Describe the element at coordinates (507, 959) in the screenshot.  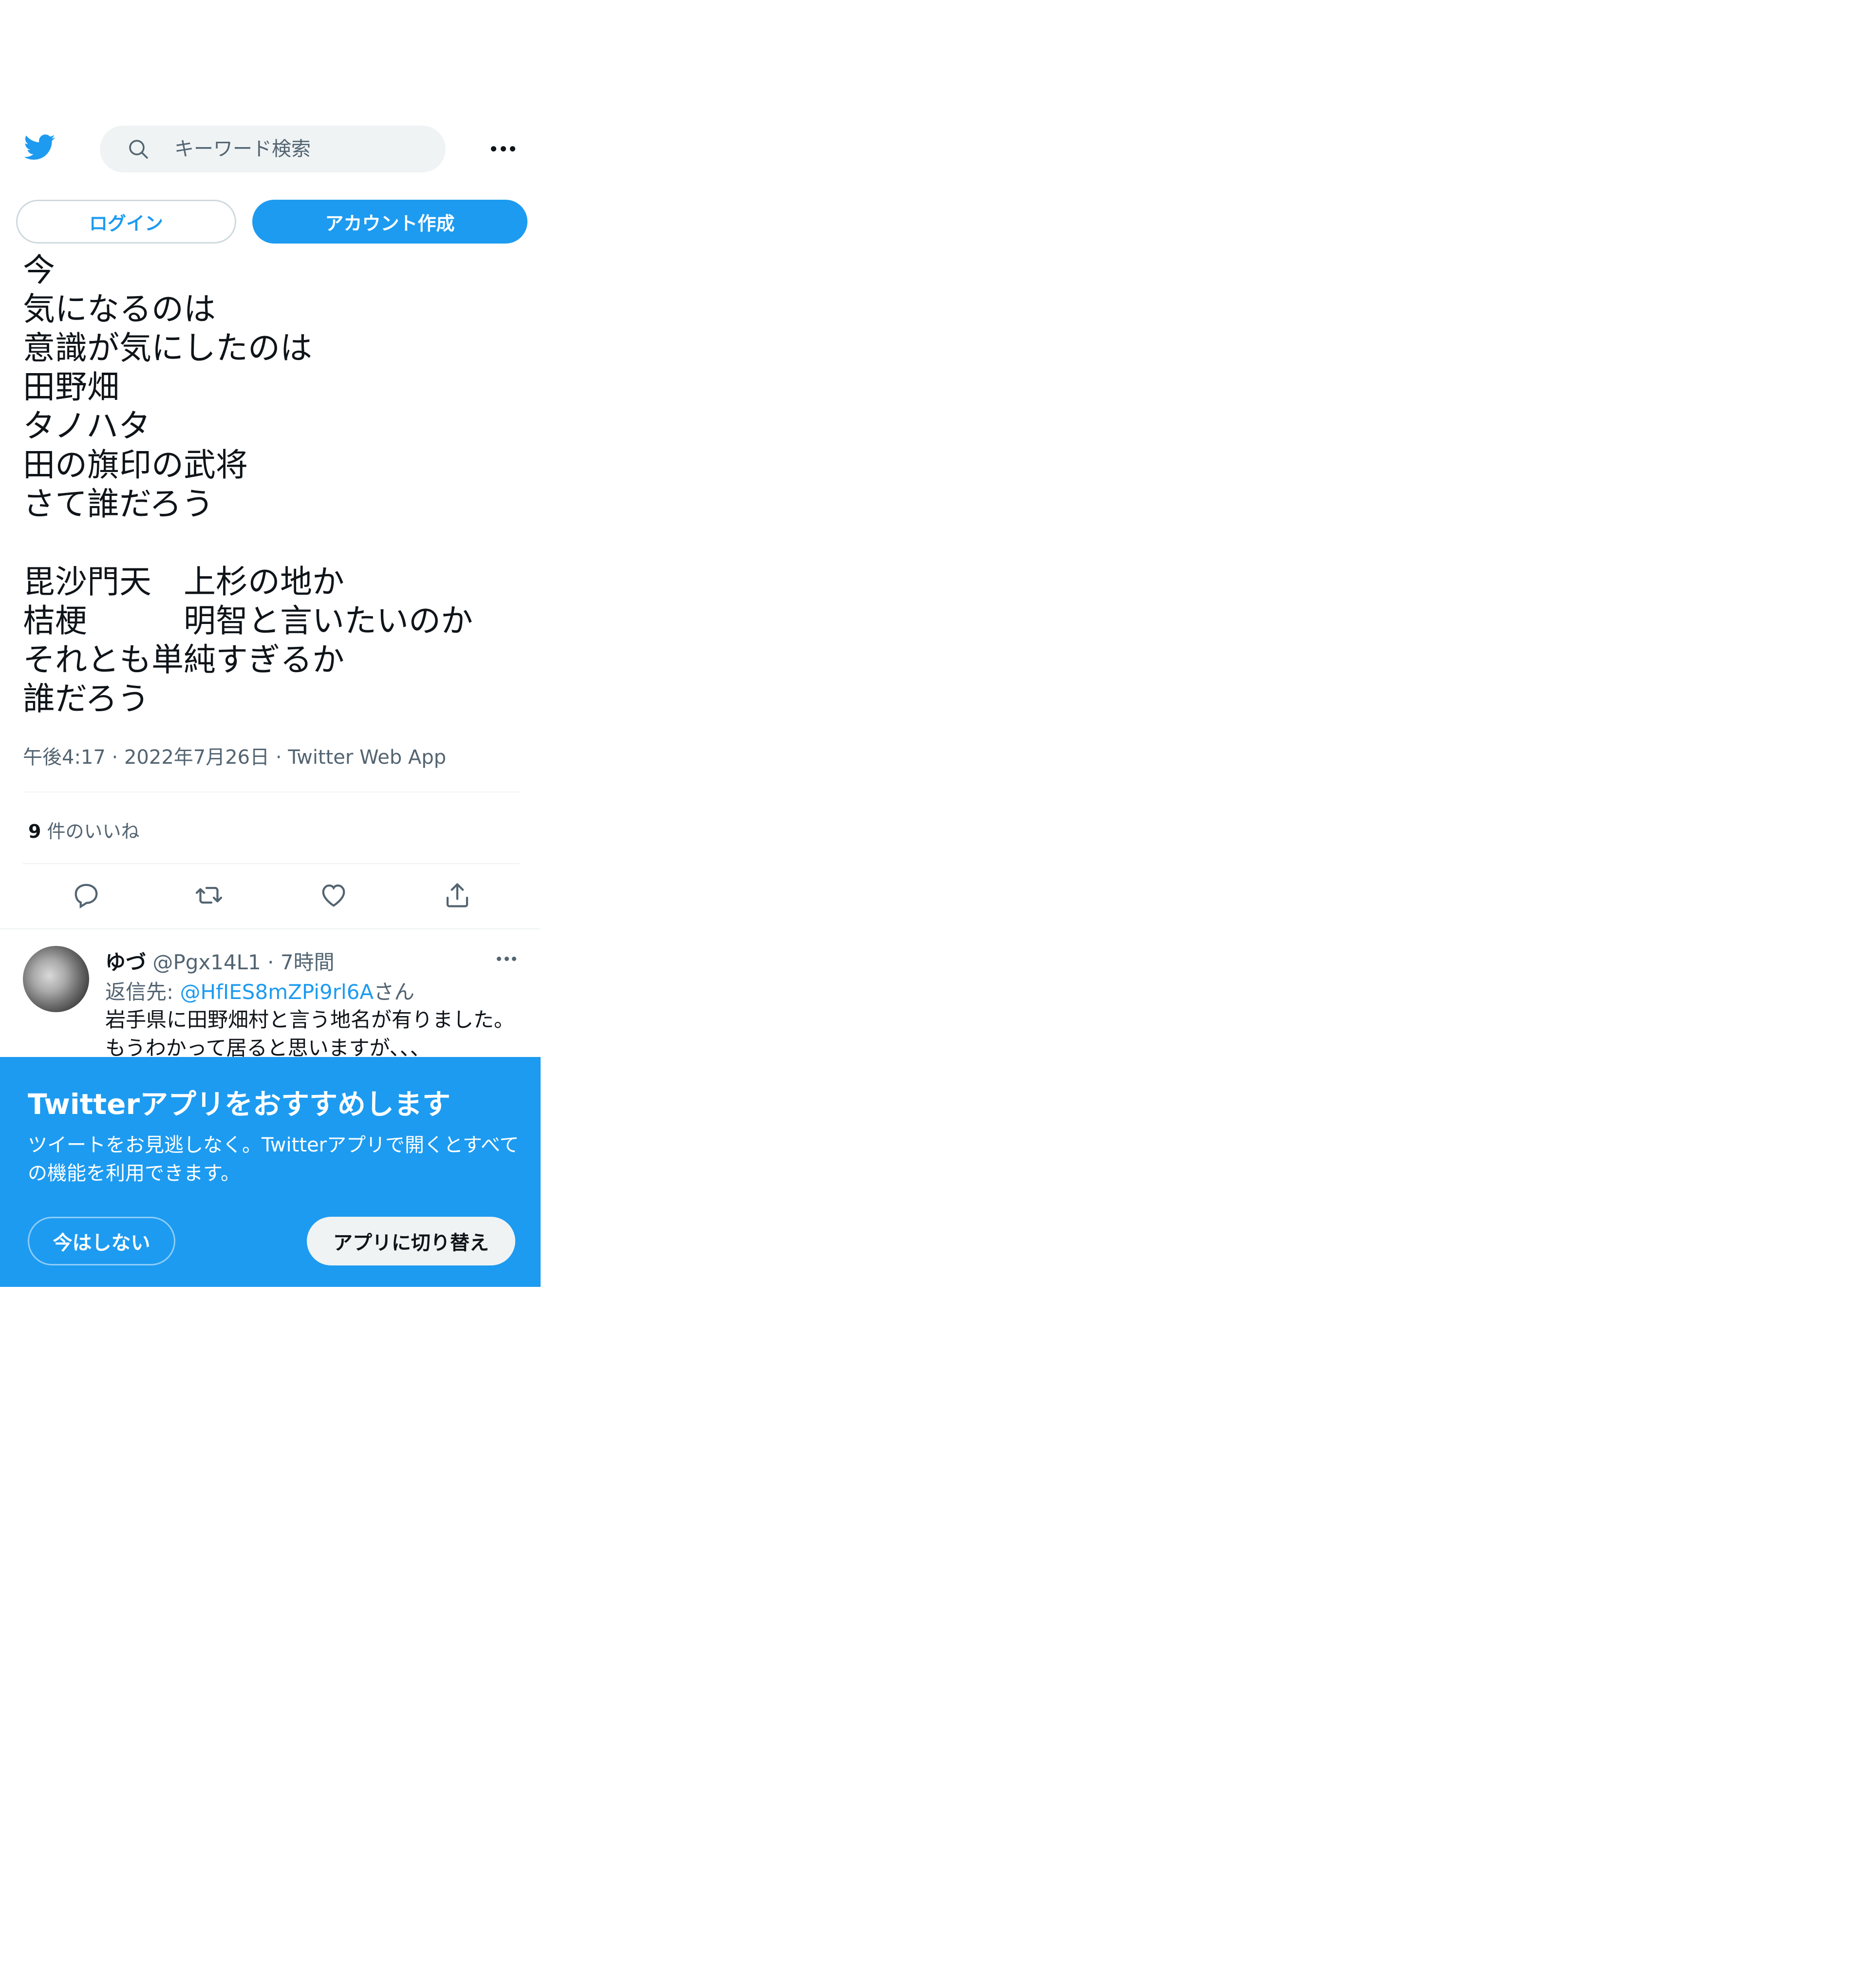
I see `reply-more-icon` at that location.